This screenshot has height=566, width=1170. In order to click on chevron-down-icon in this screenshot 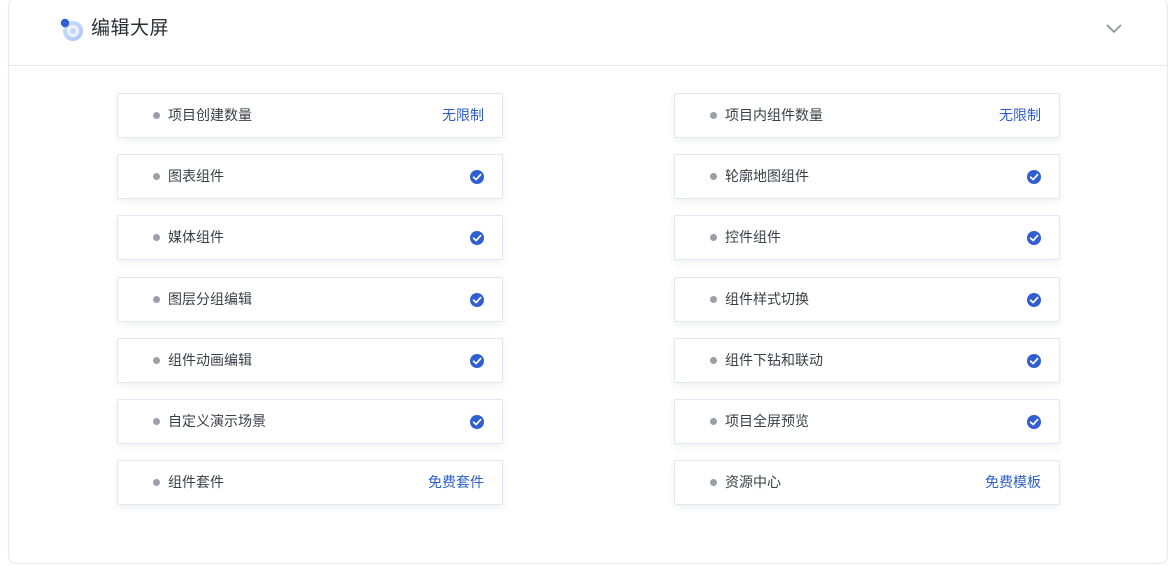, I will do `click(1114, 29)`.